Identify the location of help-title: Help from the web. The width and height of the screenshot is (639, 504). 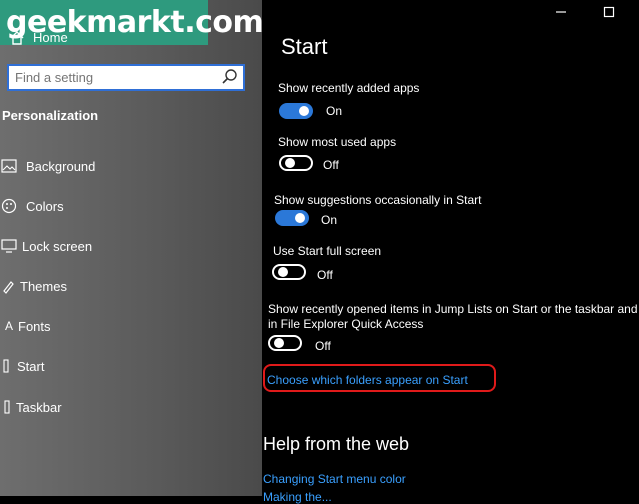
(336, 444).